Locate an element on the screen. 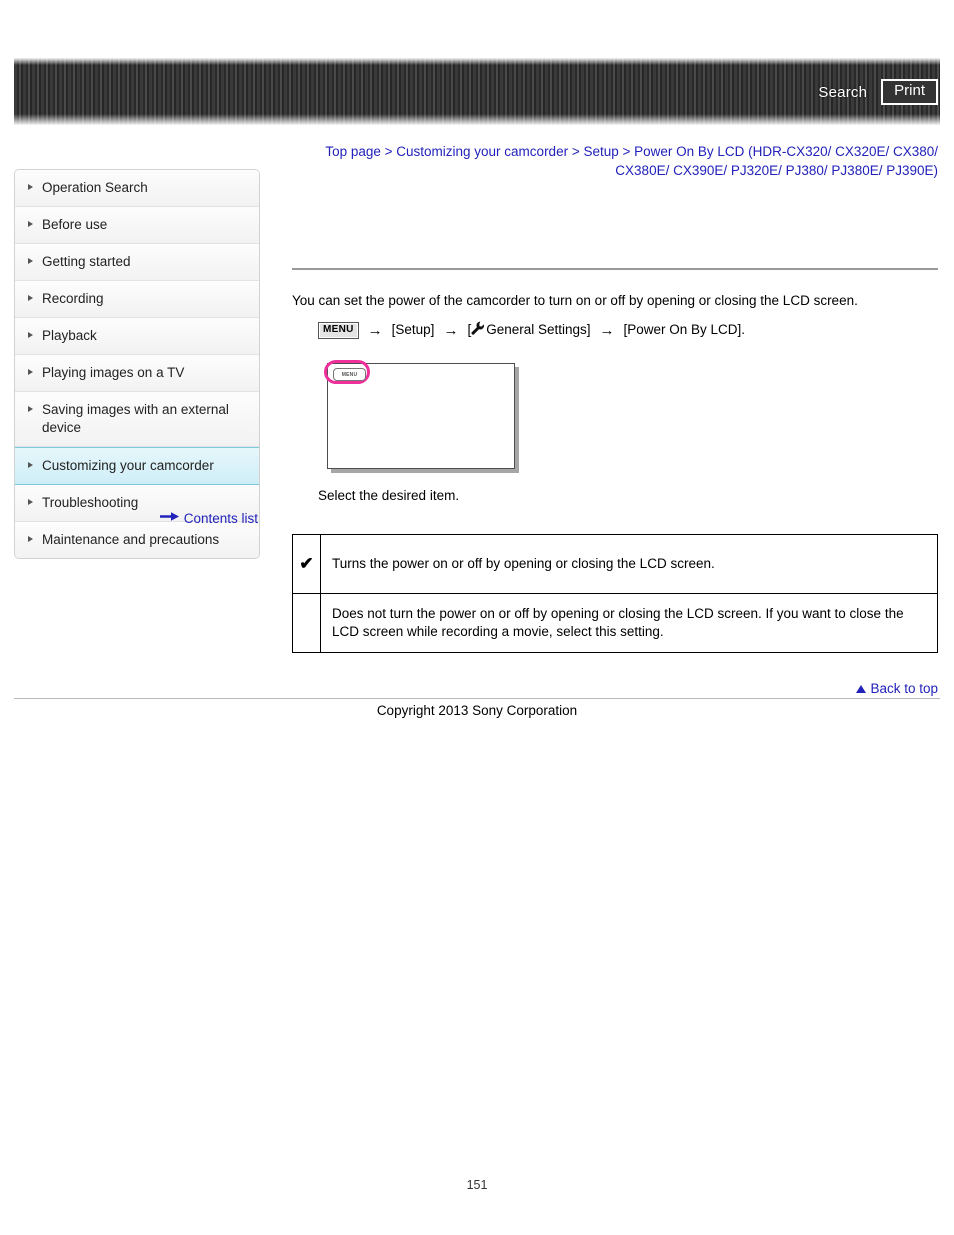 This screenshot has width=954, height=1235. sidebar-item-recording: Recording is located at coordinates (137, 299).